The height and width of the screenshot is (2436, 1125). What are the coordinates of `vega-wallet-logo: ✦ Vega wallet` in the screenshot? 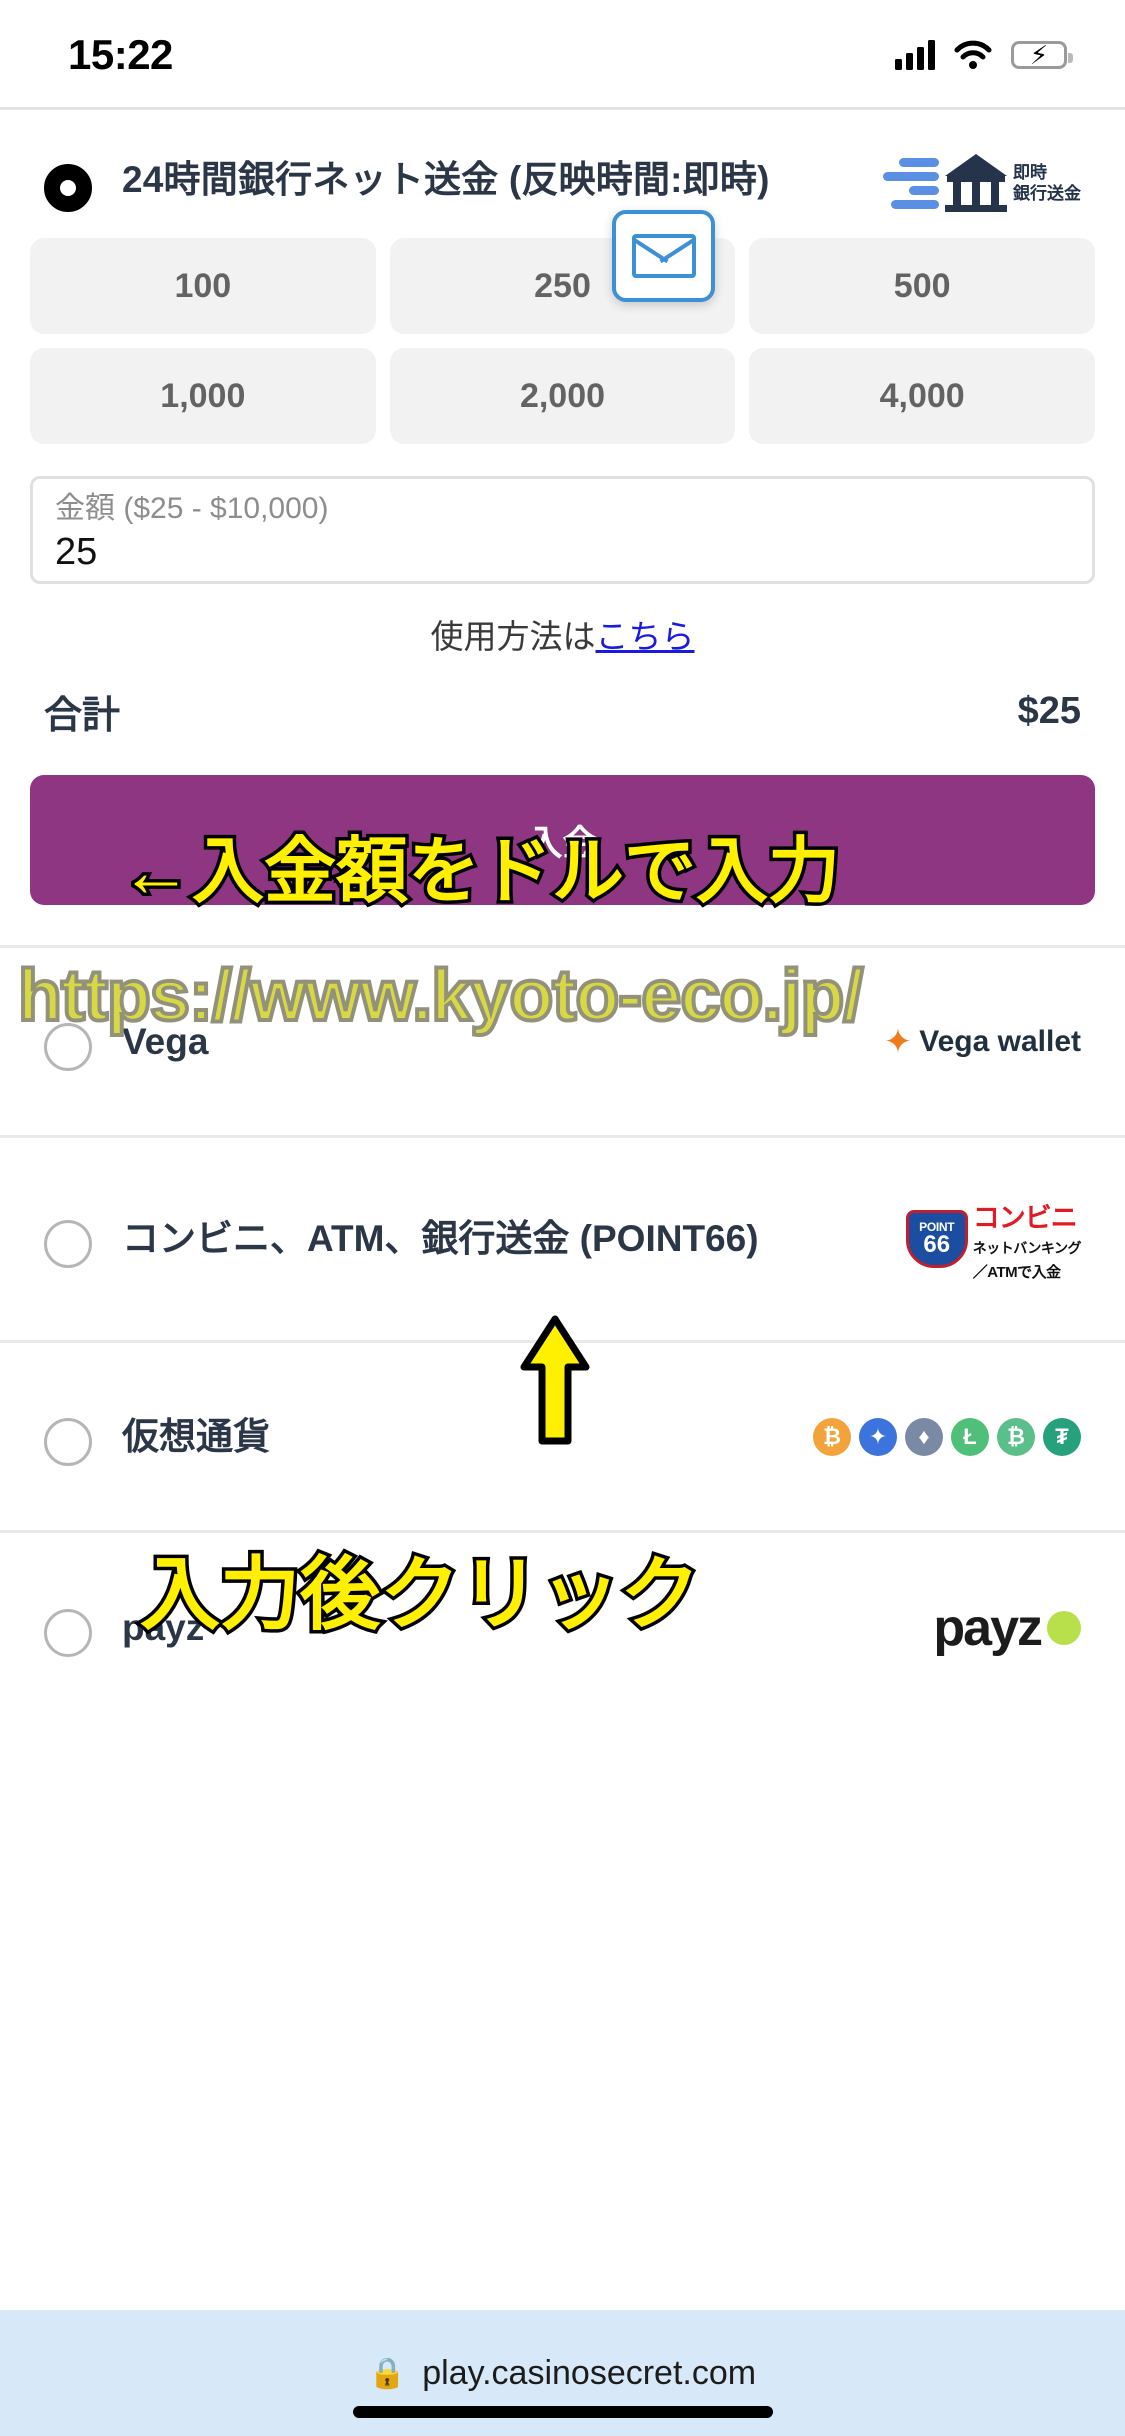 It's located at (966, 1042).